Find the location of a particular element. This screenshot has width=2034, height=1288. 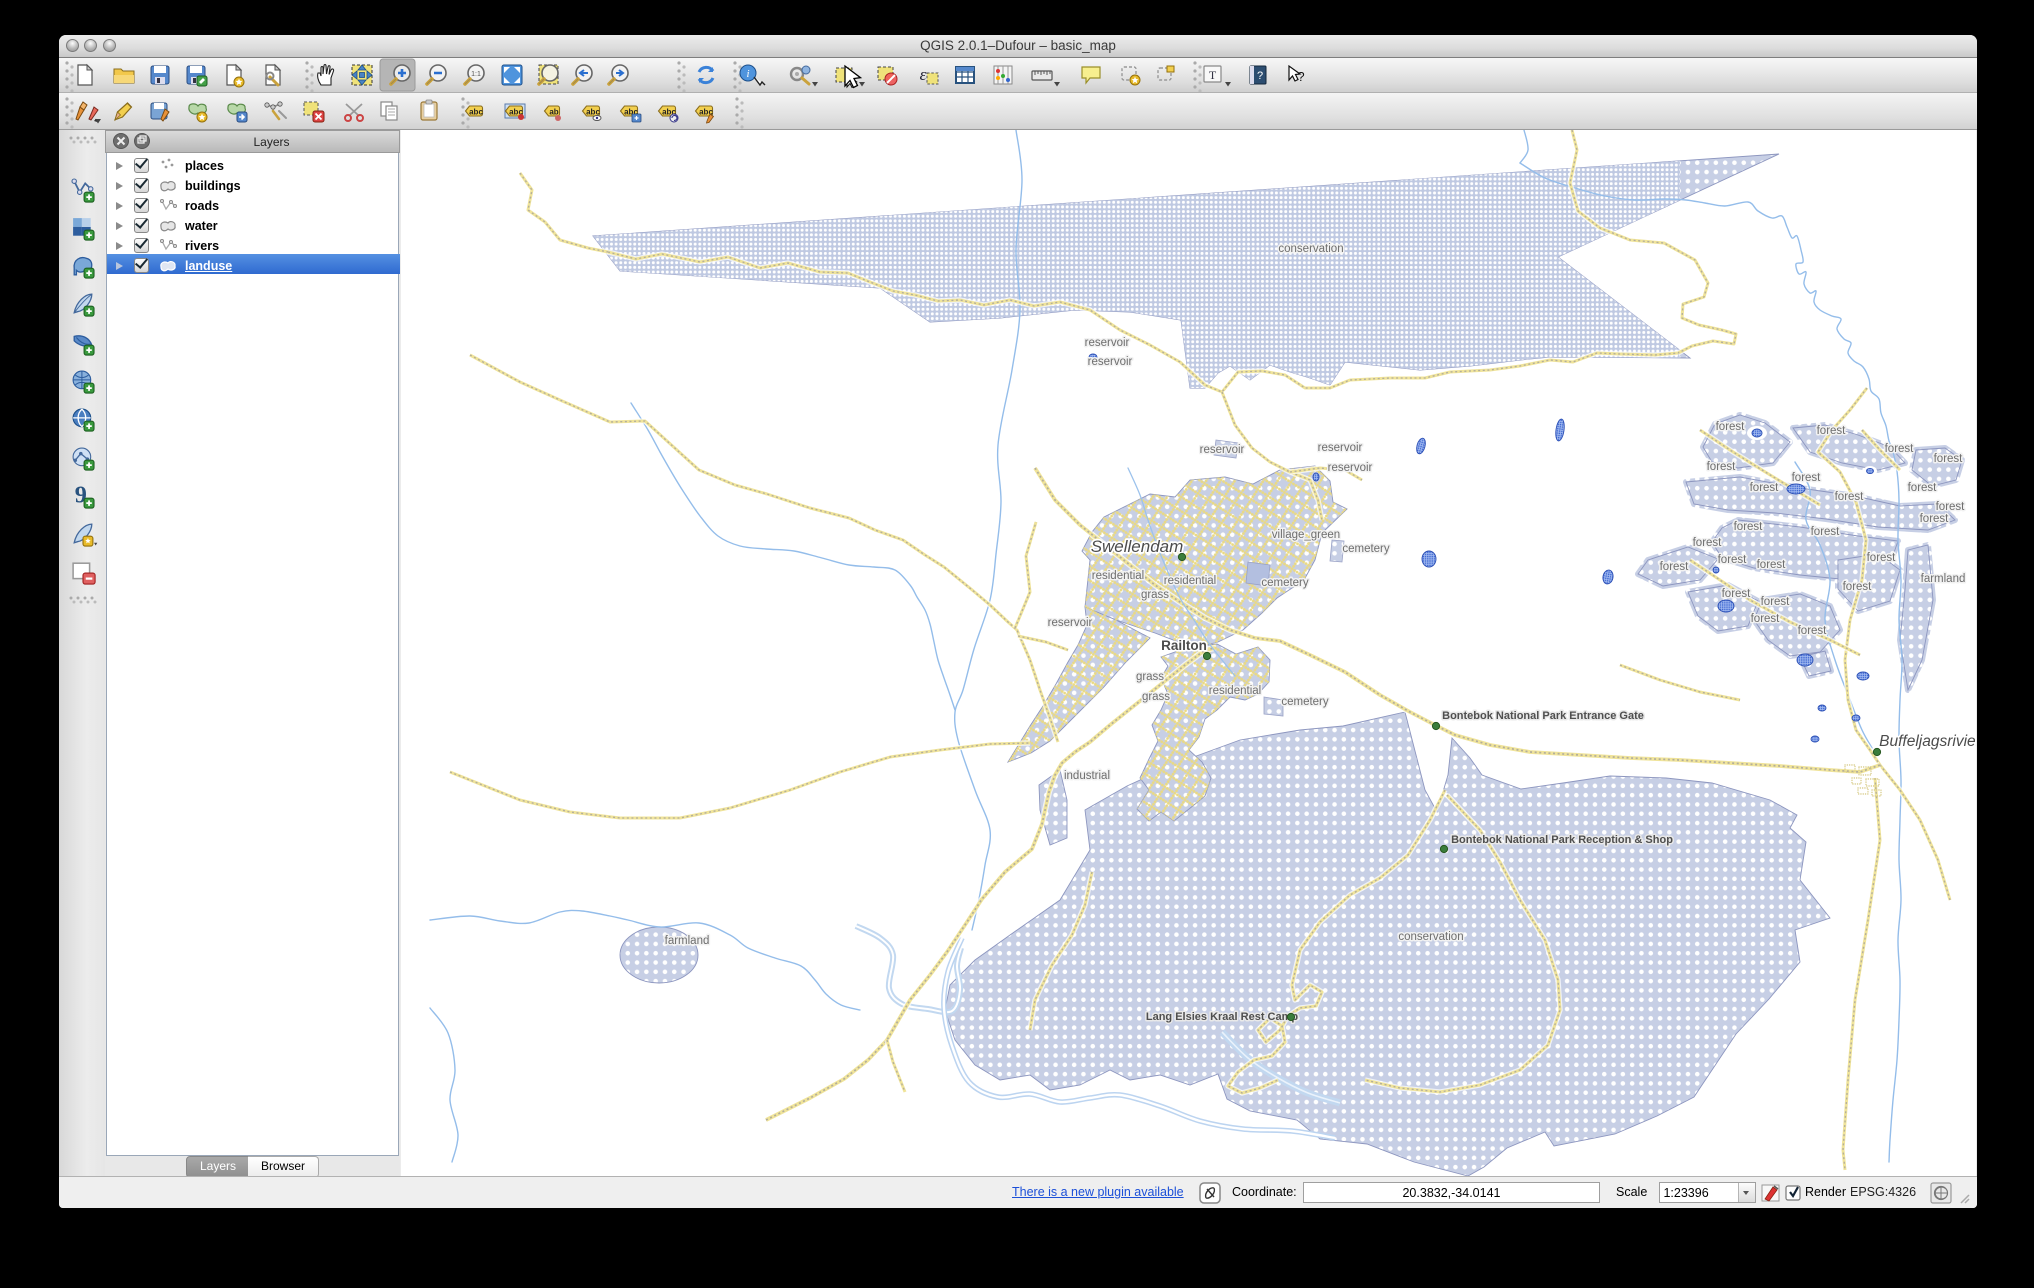

svg-text: village_green is located at coordinates (1306, 535).